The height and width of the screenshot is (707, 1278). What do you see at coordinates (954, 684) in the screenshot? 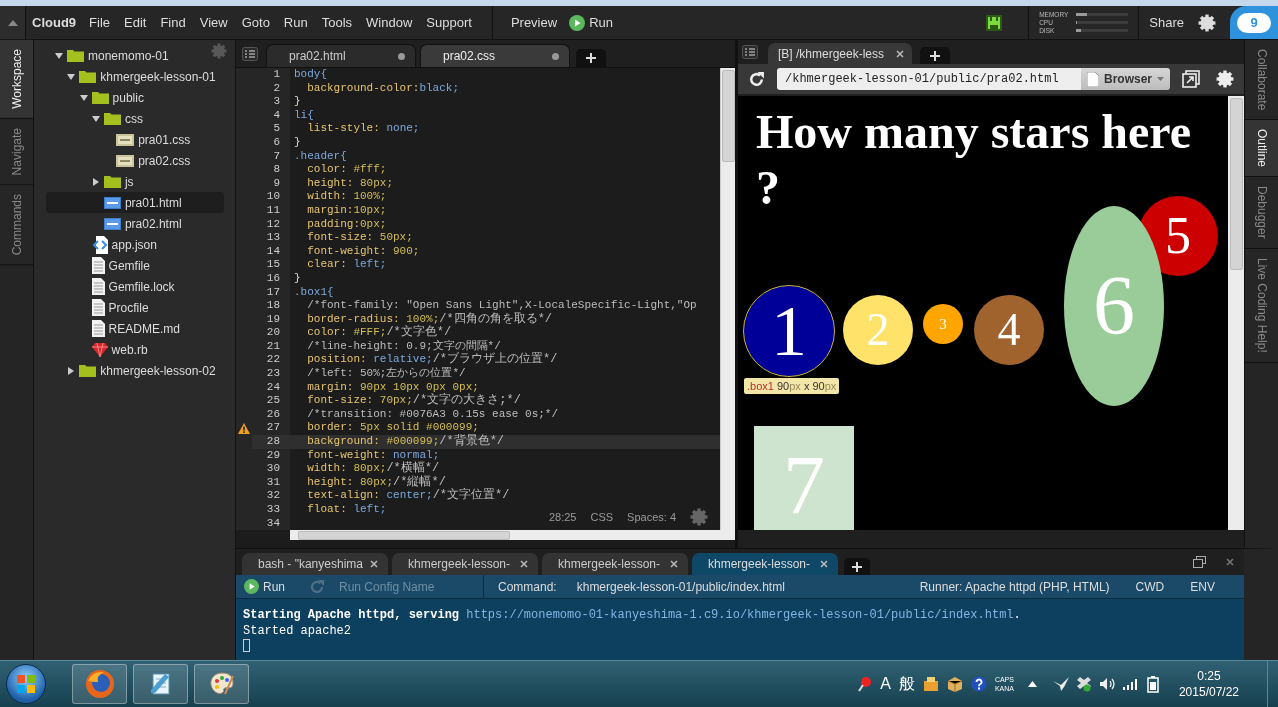
I see `box-icon` at bounding box center [954, 684].